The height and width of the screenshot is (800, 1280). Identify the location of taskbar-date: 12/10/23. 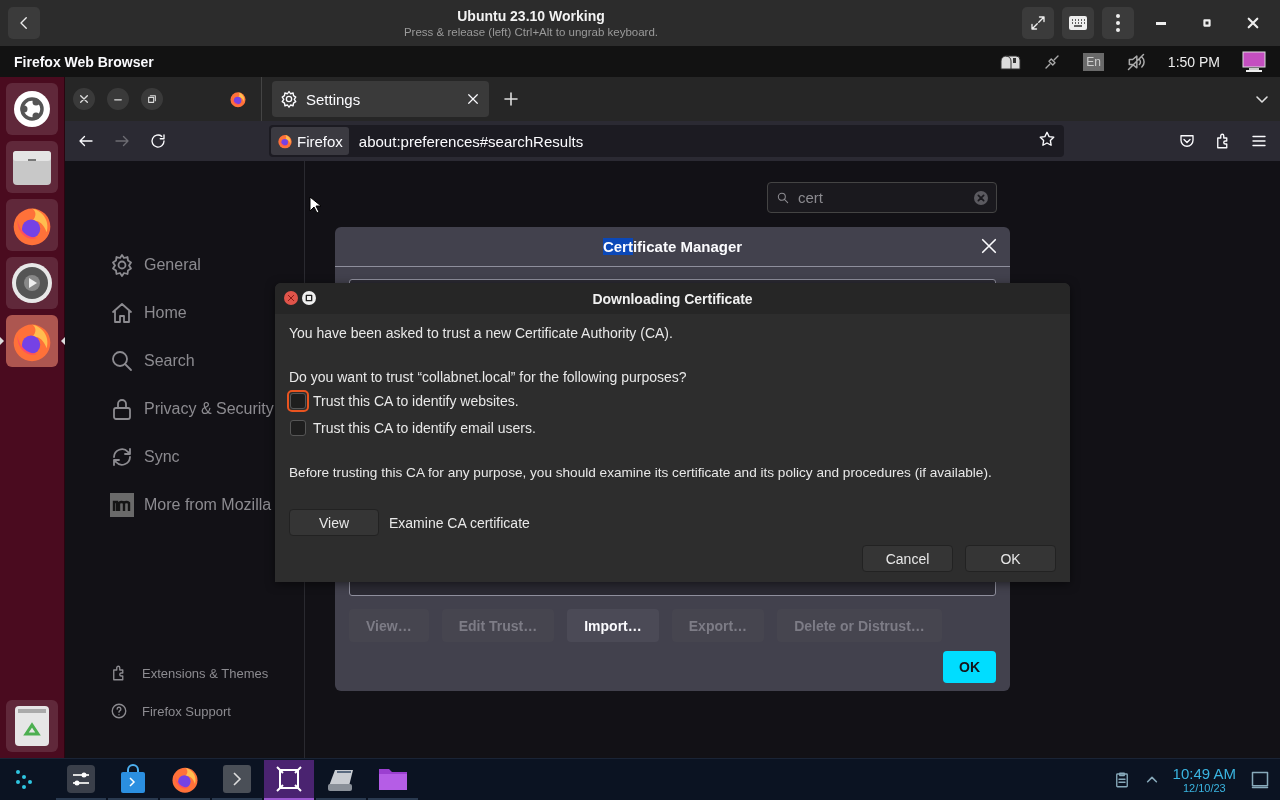
(1204, 788).